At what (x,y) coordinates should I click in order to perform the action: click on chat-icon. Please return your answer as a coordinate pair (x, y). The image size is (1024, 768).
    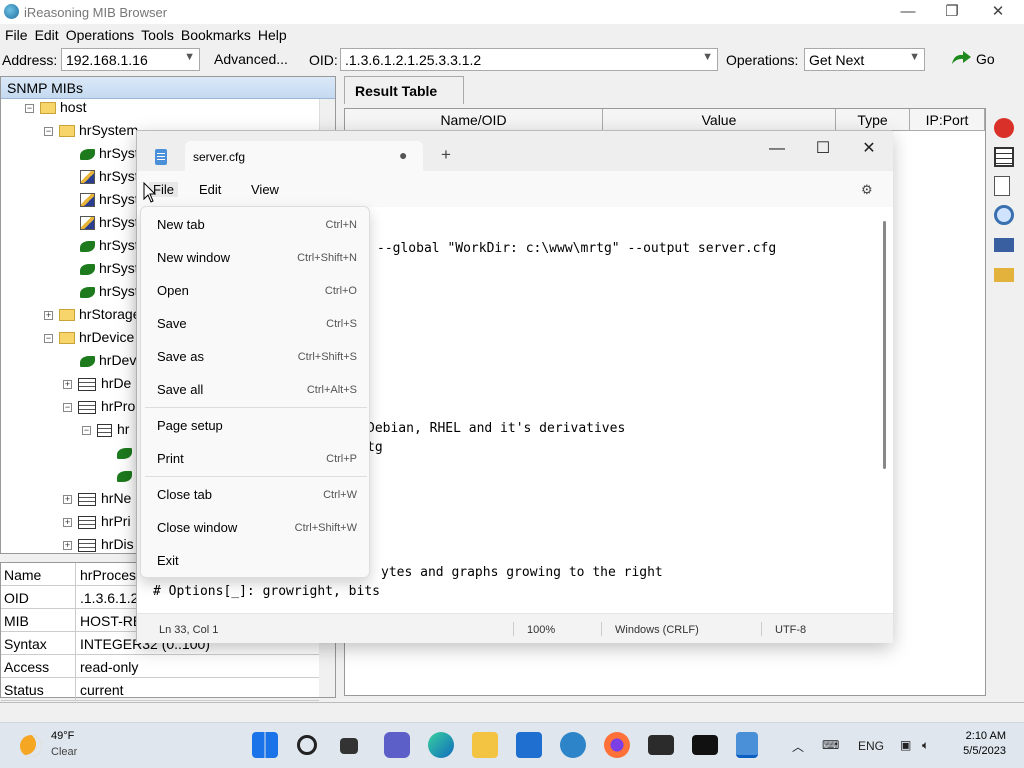
    Looking at the image, I should click on (397, 745).